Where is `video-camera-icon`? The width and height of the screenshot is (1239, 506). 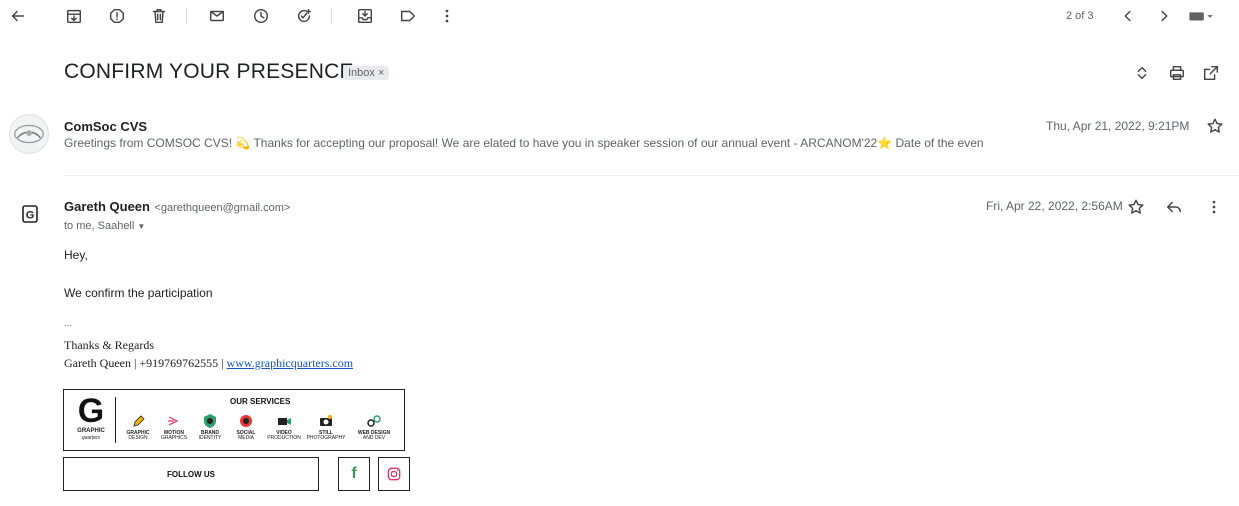 video-camera-icon is located at coordinates (284, 421).